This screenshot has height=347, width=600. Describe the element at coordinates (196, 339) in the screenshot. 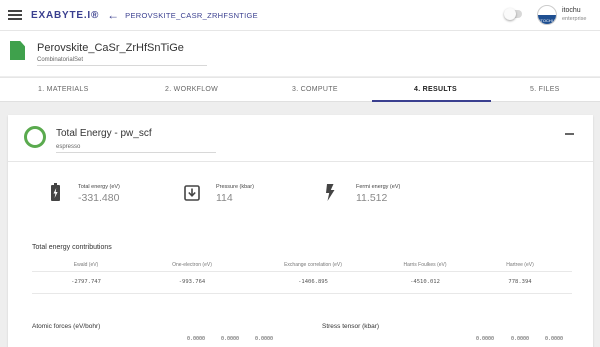

I see `force-value-x: 0.0000` at that location.